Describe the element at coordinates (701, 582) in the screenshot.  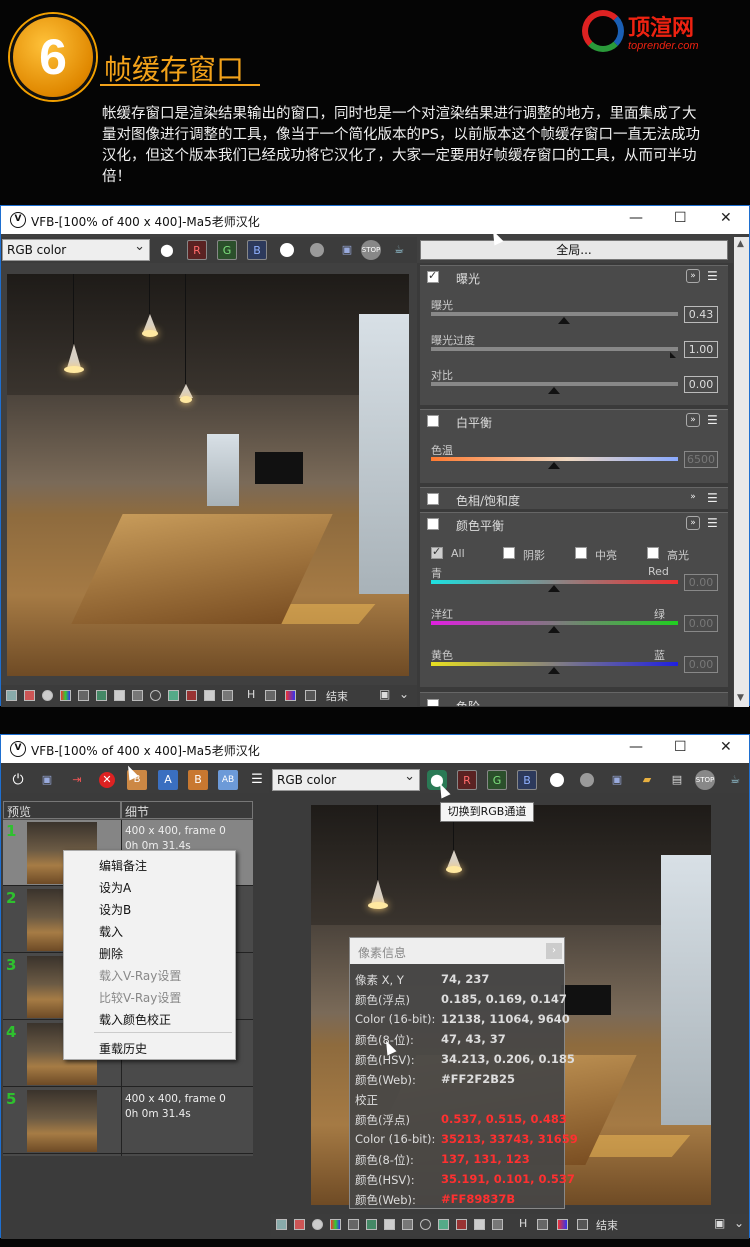
I see `cyan-red-value: 0.00` at that location.